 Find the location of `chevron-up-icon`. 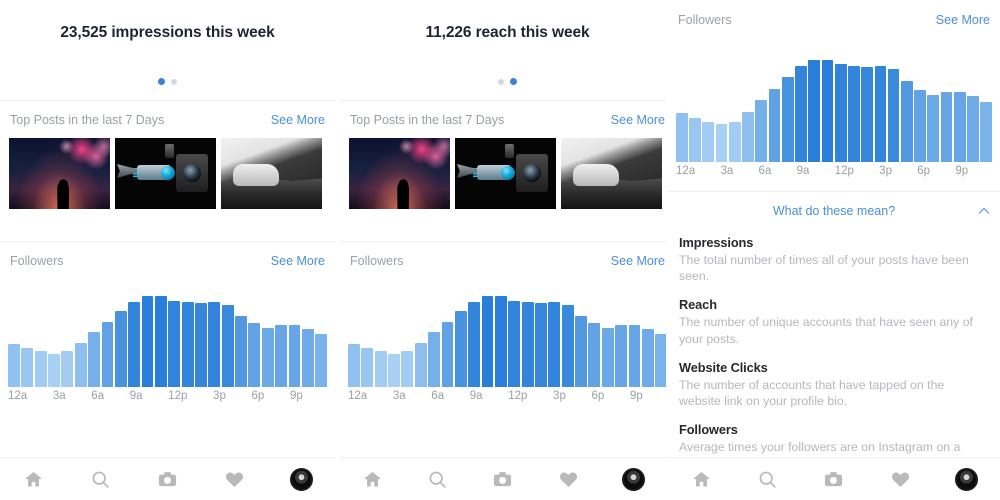

chevron-up-icon is located at coordinates (984, 210).